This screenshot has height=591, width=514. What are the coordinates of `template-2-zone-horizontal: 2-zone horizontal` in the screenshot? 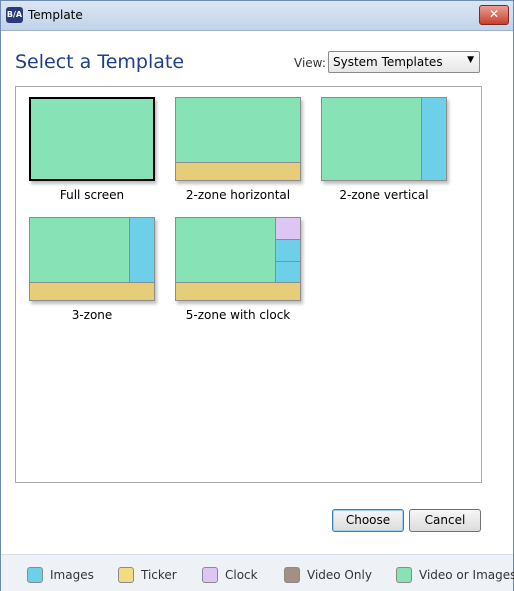 It's located at (238, 149).